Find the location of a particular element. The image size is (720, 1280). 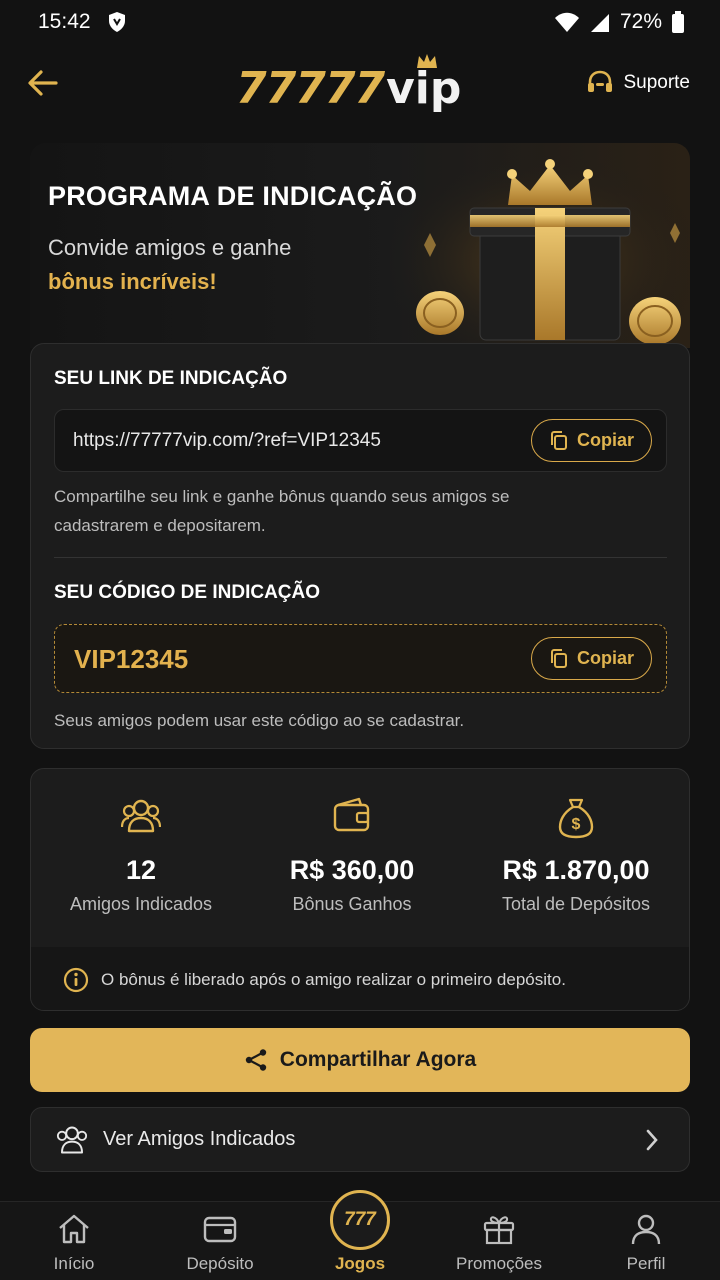

crown-icon is located at coordinates (427, 61).